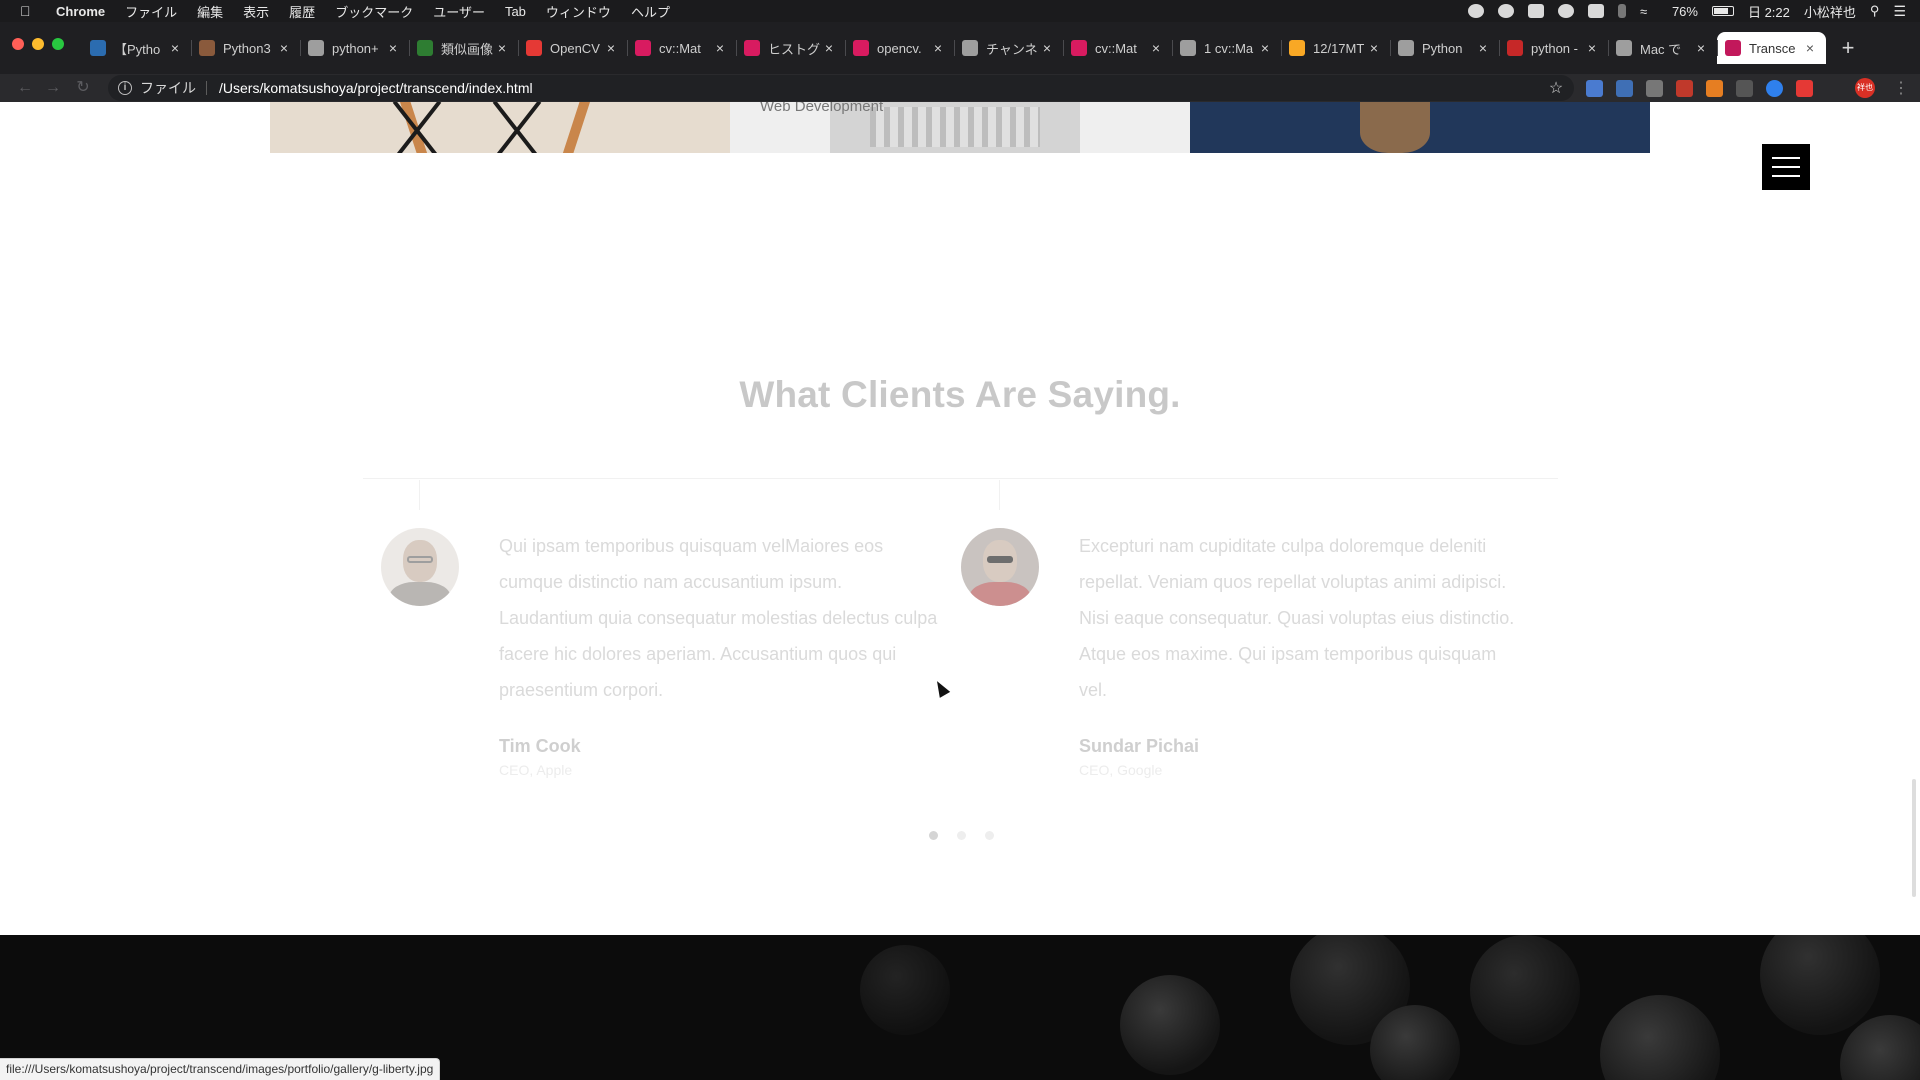 The image size is (1920, 1080). I want to click on avatar, so click(420, 567).